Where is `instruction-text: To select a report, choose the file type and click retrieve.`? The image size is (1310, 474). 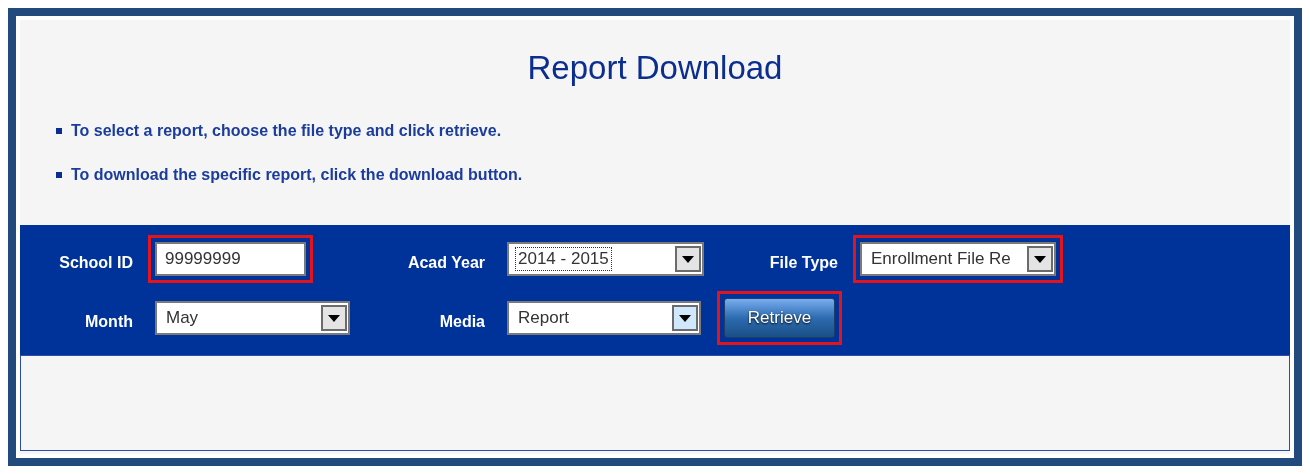
instruction-text: To select a report, choose the file type and click retrieve. is located at coordinates (286, 131).